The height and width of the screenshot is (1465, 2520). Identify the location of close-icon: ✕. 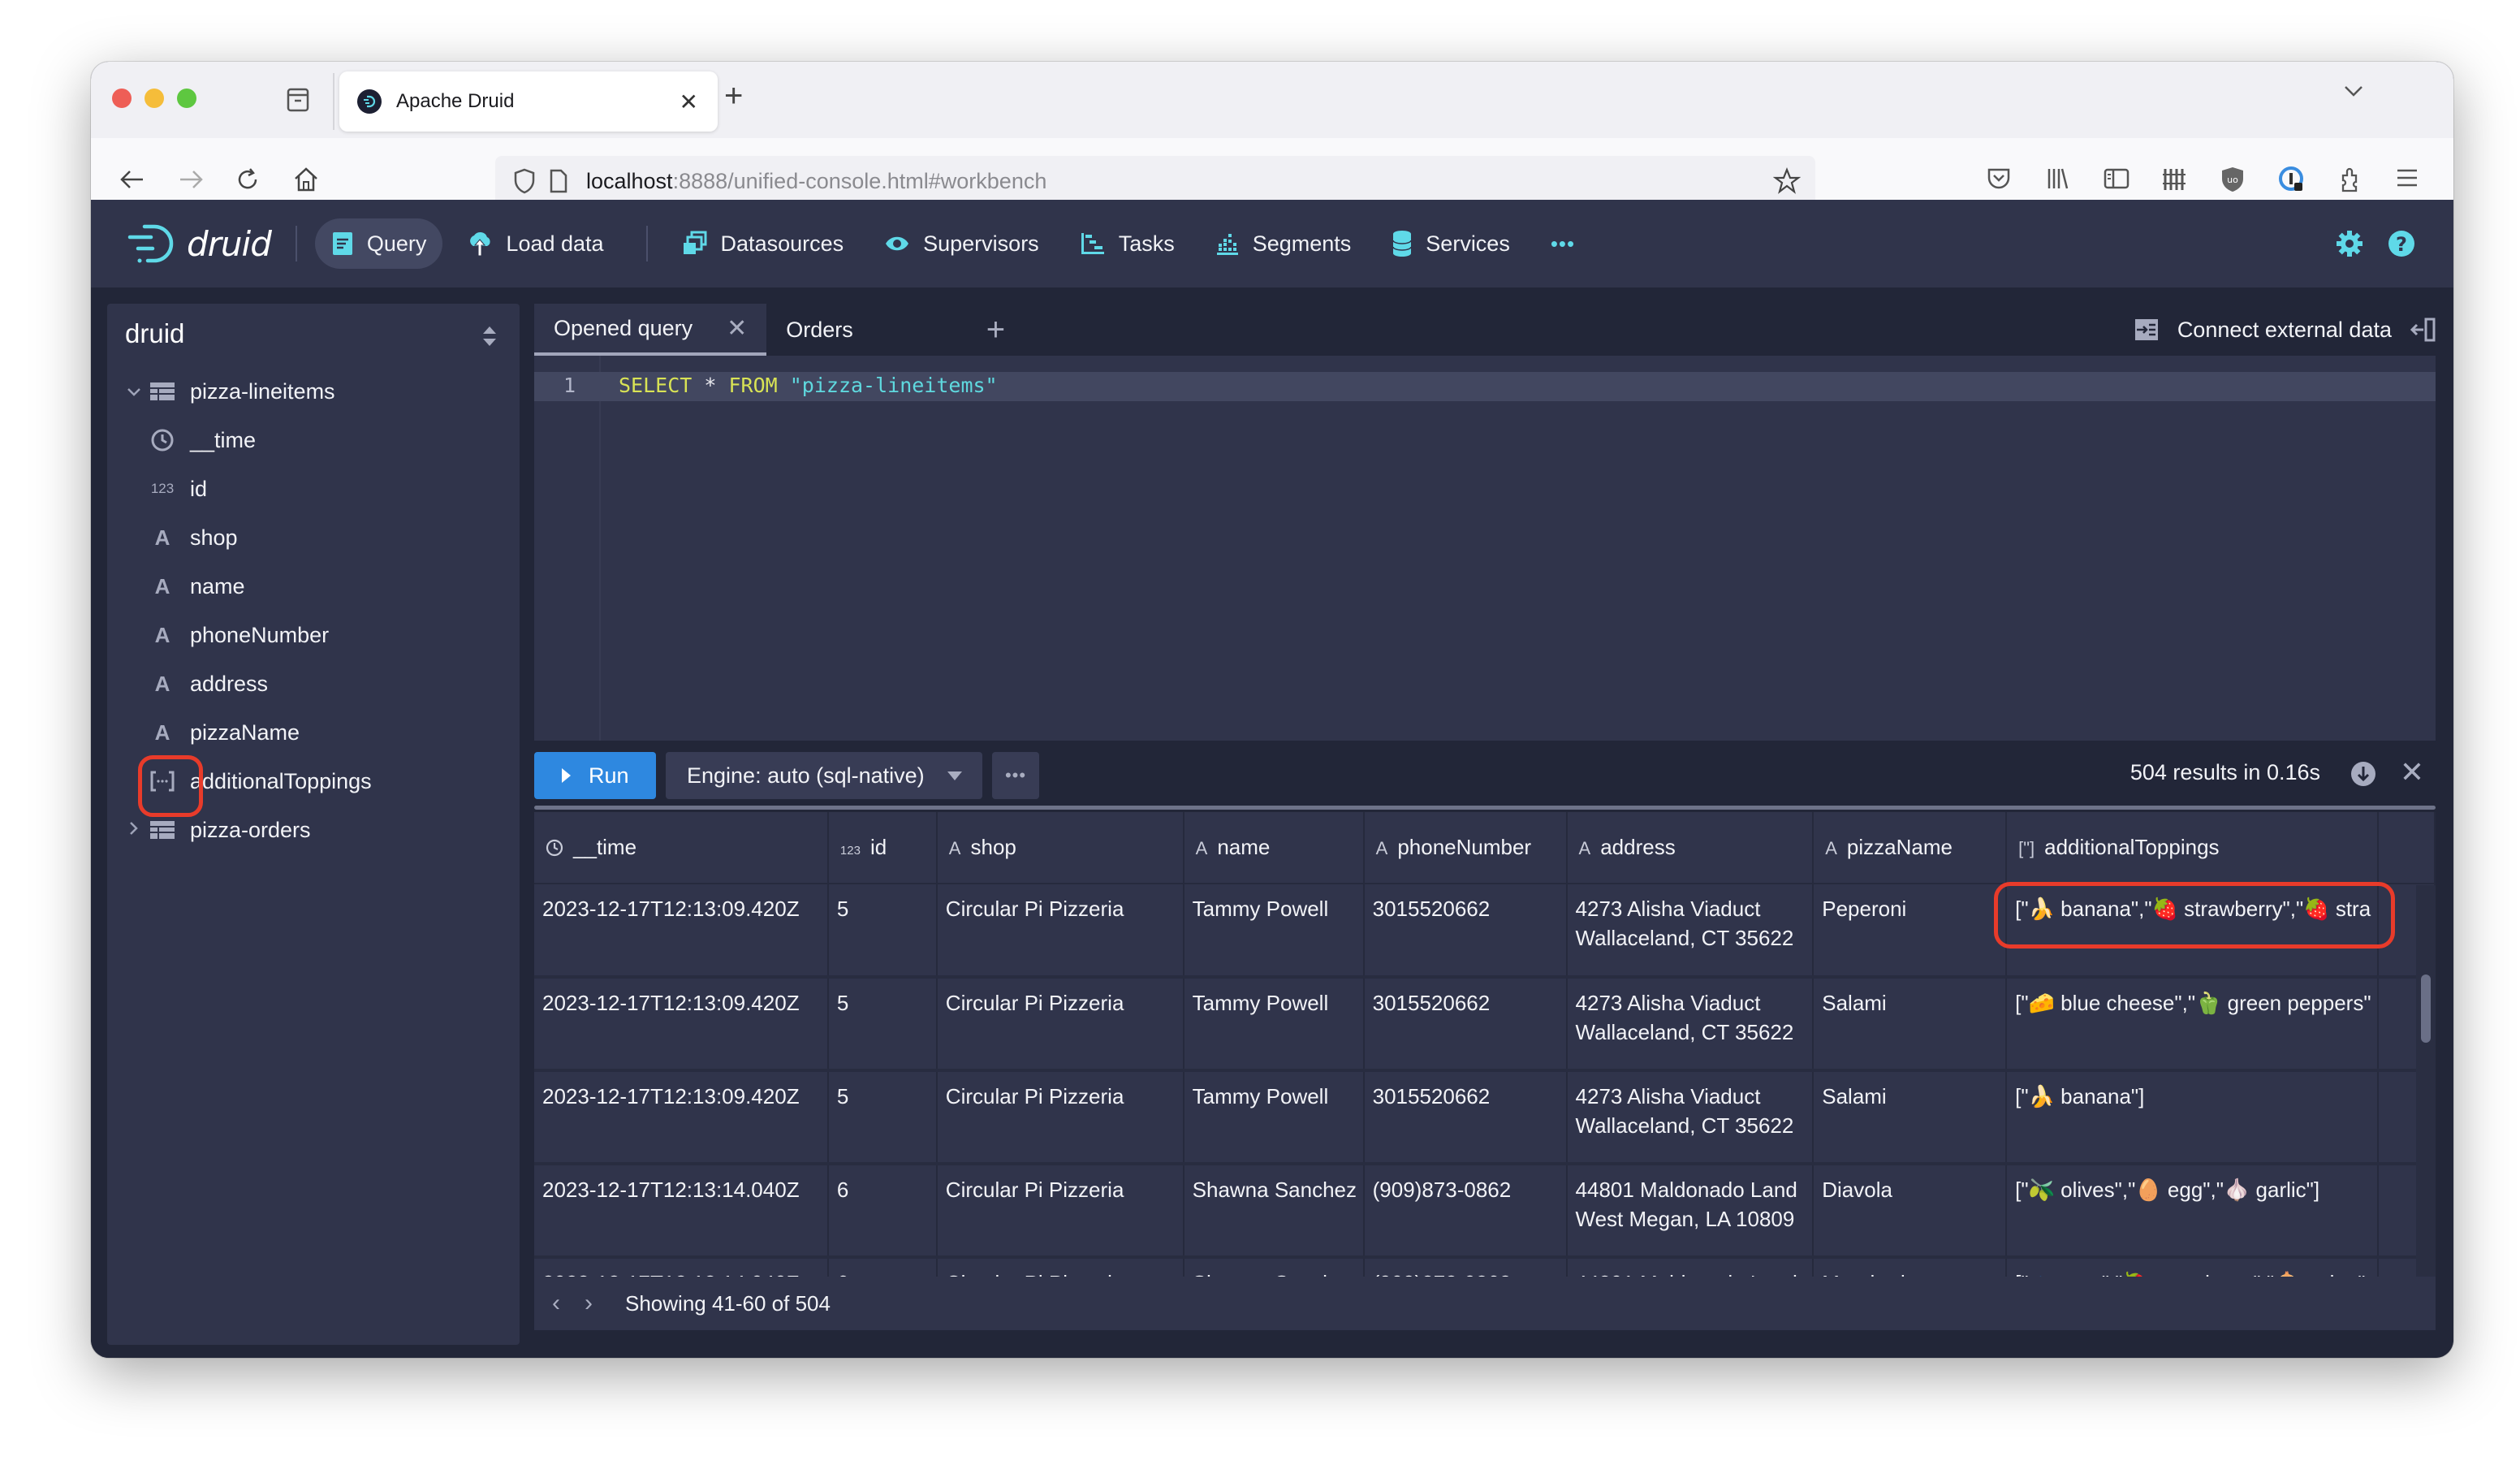
(737, 328).